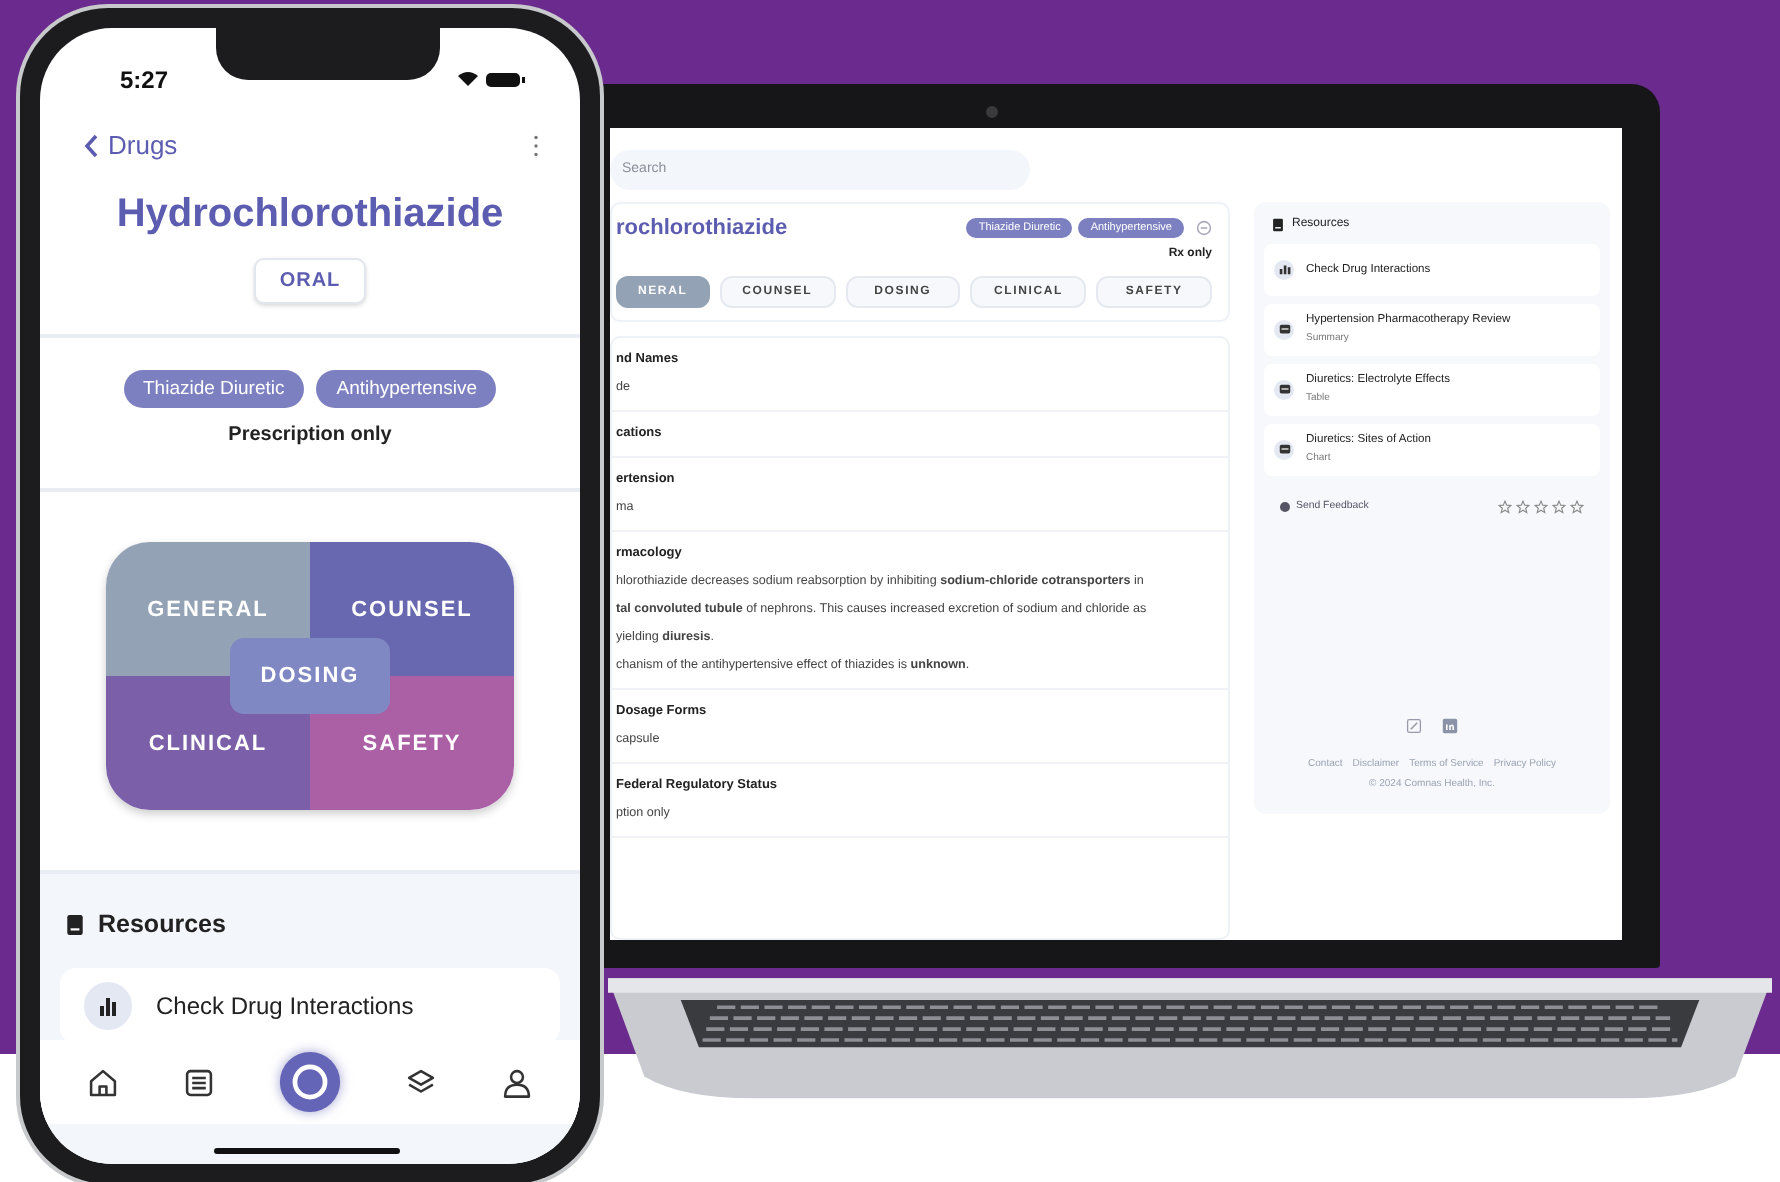 This screenshot has width=1780, height=1182. I want to click on drug-class-tag: Thiazide Diuretic, so click(214, 389).